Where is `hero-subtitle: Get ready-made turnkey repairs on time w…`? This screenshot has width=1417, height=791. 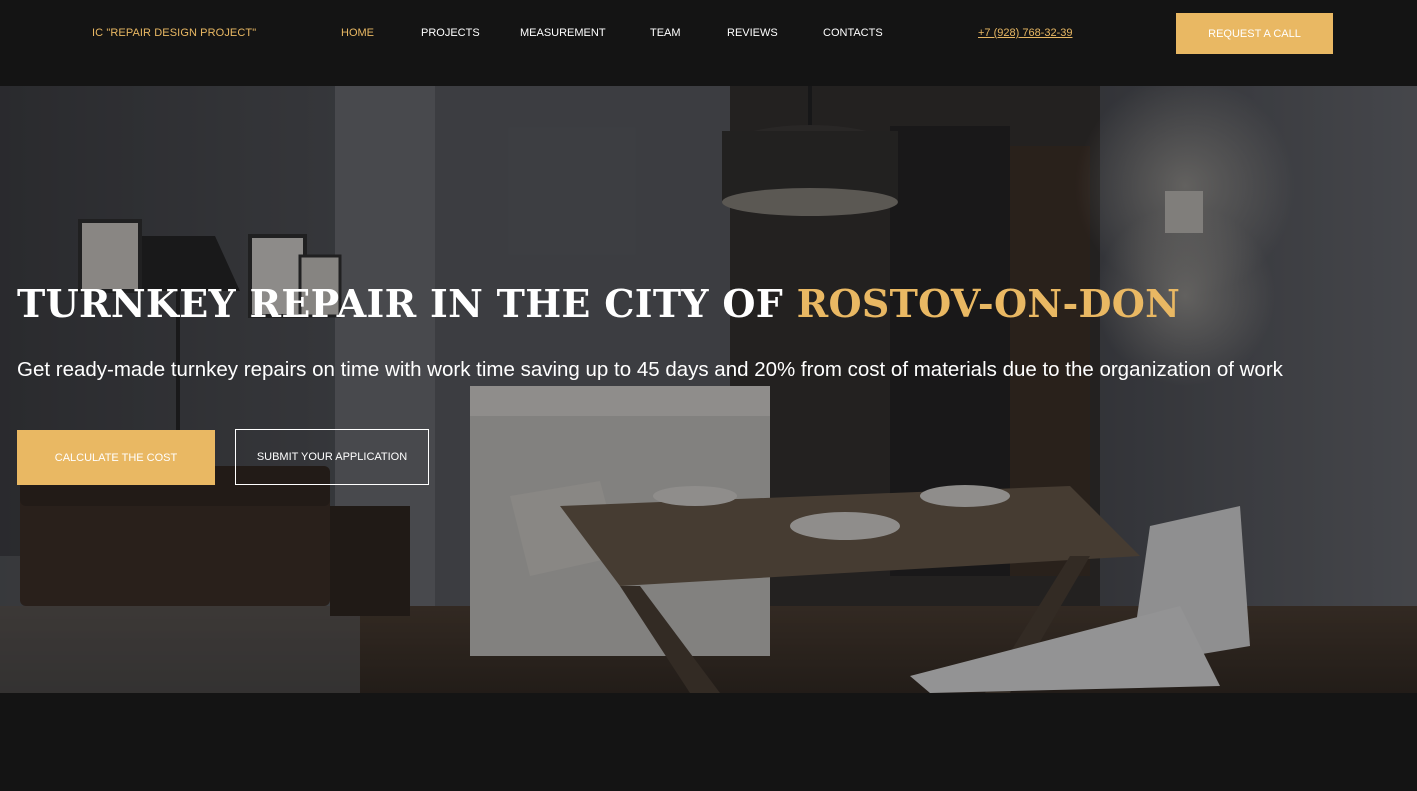 hero-subtitle: Get ready-made turnkey repairs on time w… is located at coordinates (650, 369).